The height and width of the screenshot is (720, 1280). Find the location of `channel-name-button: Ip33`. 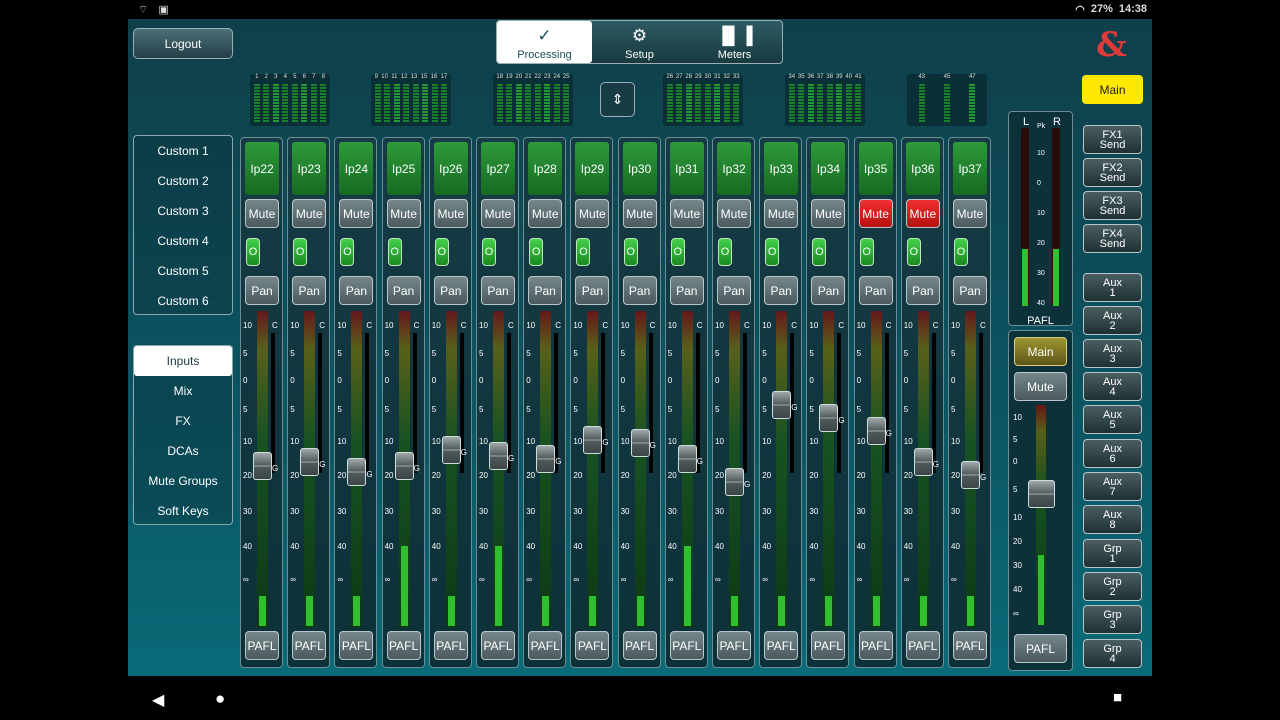

channel-name-button: Ip33 is located at coordinates (781, 168).